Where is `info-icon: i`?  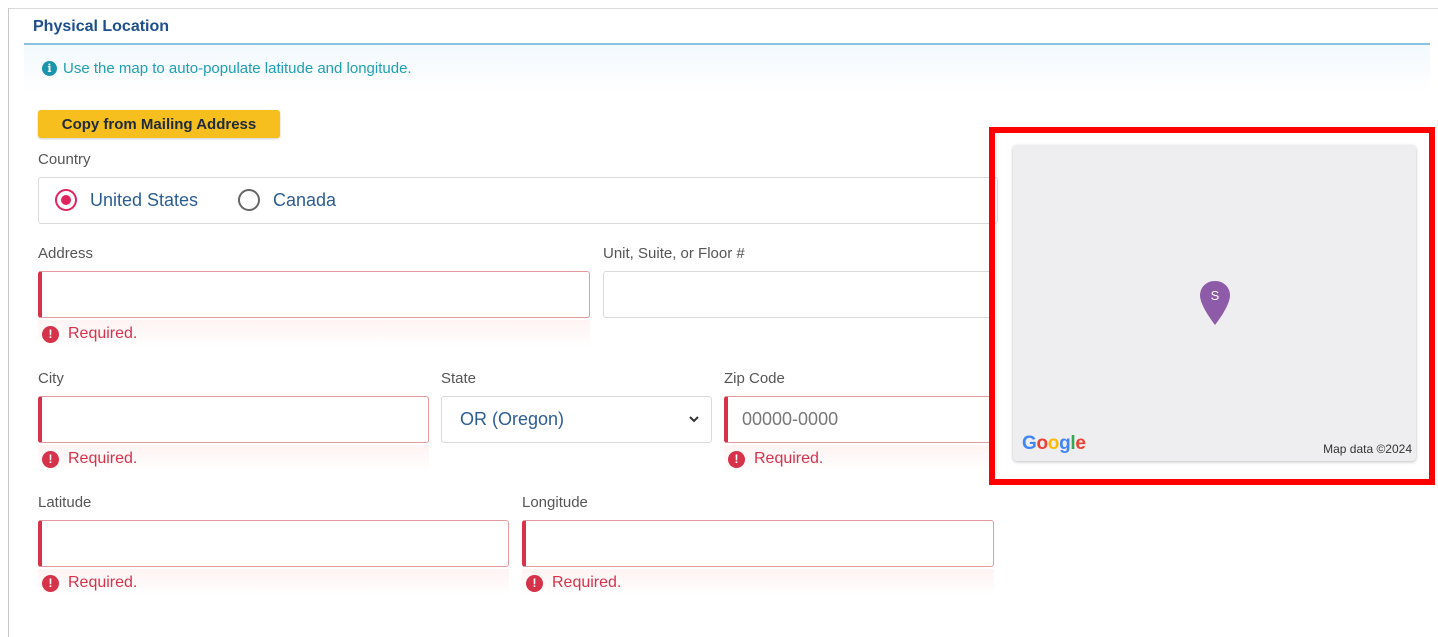
info-icon: i is located at coordinates (49, 68).